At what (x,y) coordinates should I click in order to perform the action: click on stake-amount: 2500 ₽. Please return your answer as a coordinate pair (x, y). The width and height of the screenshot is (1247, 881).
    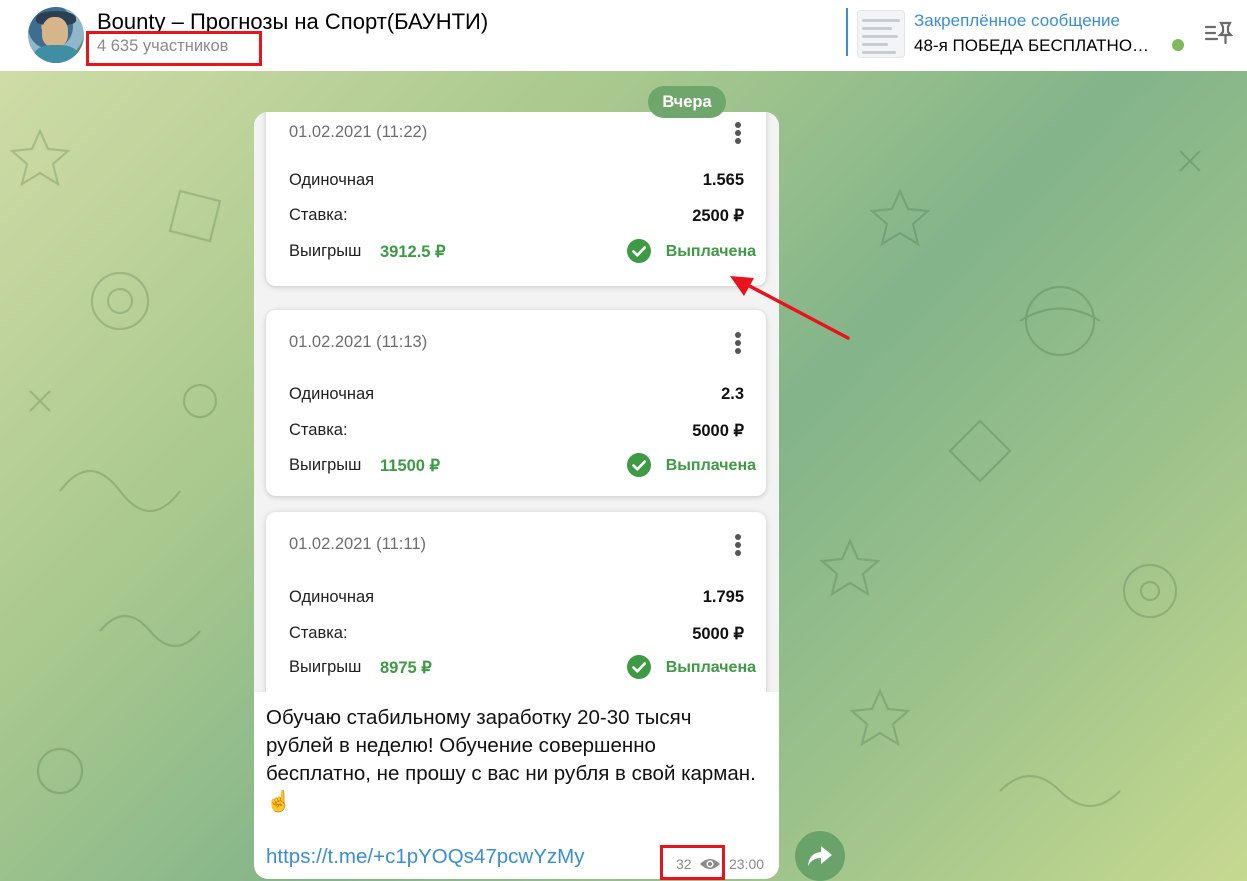
    Looking at the image, I should click on (718, 216).